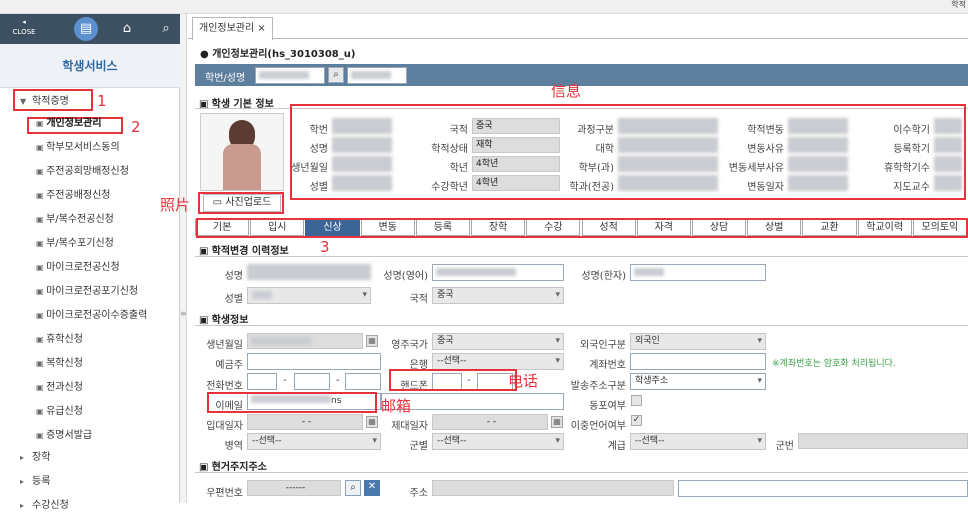 This screenshot has width=968, height=518. I want to click on value-course-grade: 4학년, so click(516, 183).